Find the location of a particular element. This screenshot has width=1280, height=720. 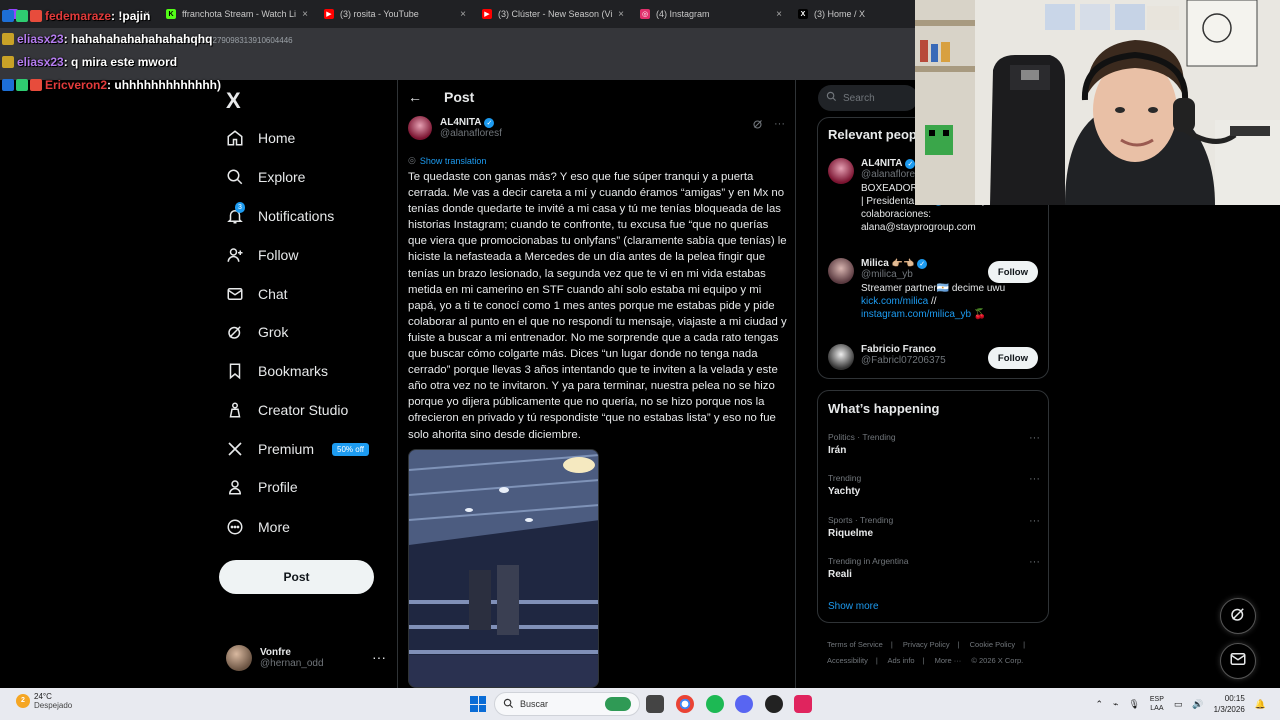

post-media-image is located at coordinates (503, 568).